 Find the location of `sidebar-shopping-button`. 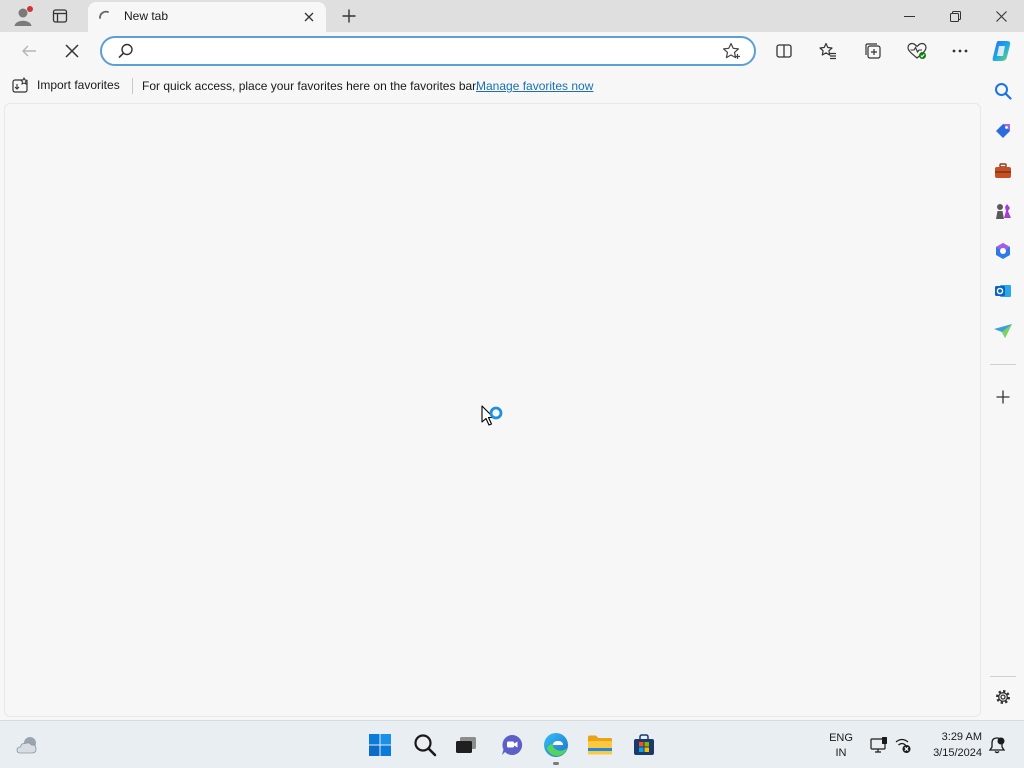

sidebar-shopping-button is located at coordinates (1003, 131).